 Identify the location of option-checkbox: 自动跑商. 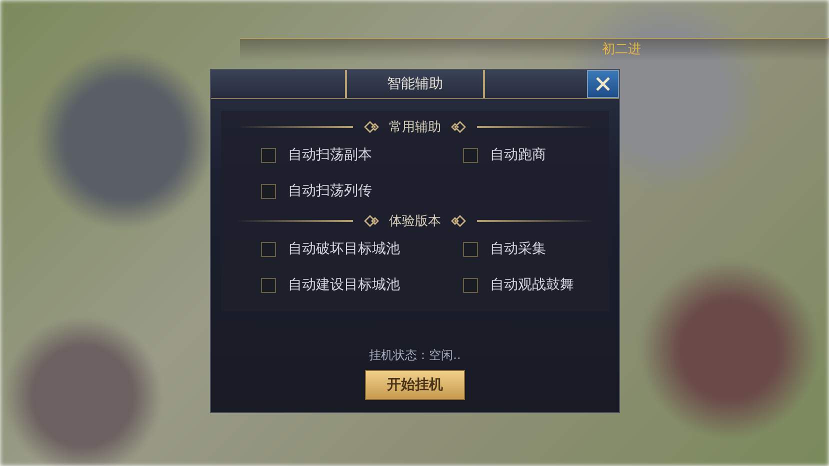
(536, 155).